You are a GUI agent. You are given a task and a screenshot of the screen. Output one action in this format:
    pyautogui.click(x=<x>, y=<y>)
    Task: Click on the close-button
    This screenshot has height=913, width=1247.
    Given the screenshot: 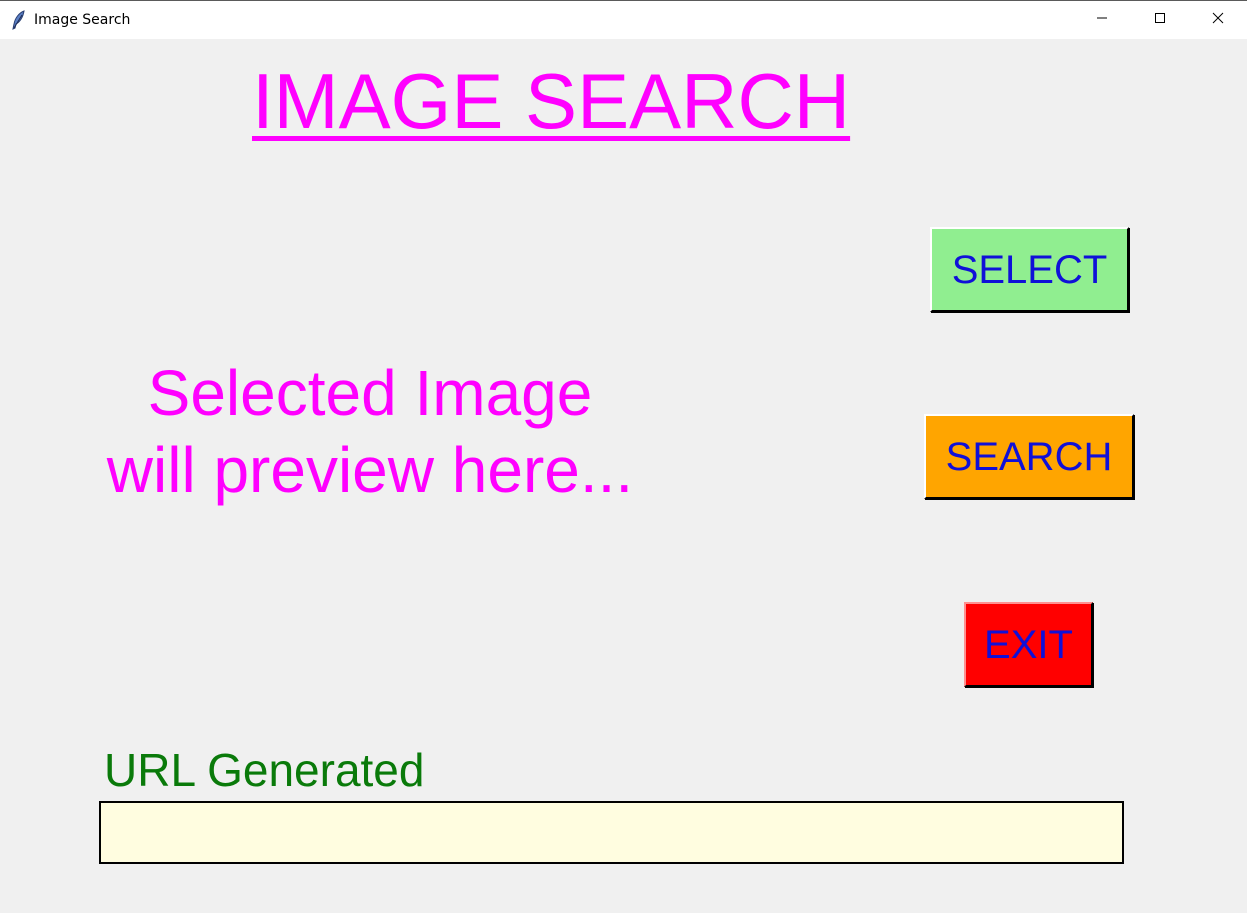 What is the action you would take?
    pyautogui.click(x=1218, y=20)
    